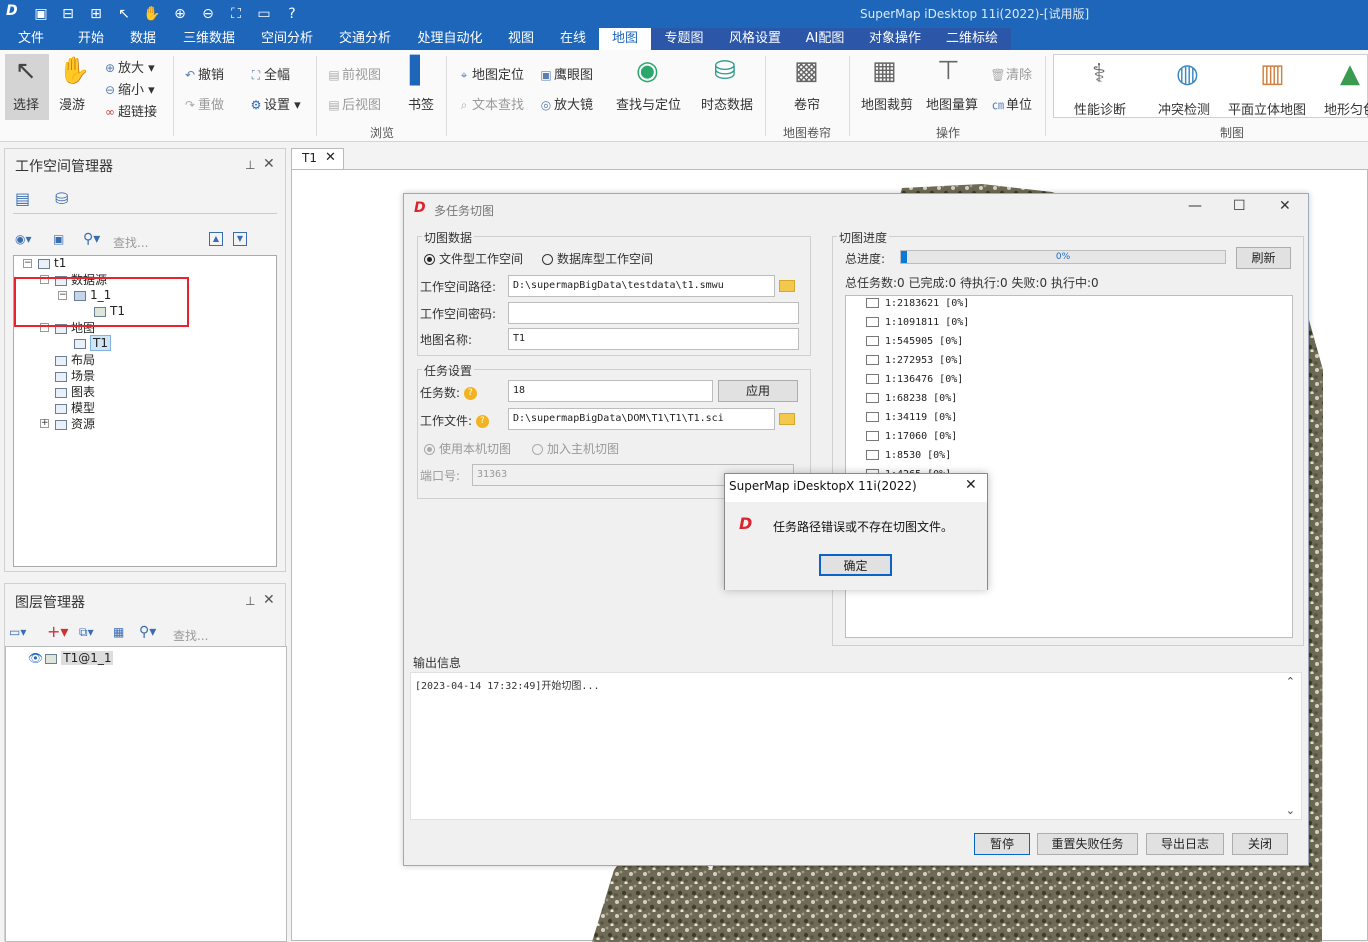 The height and width of the screenshot is (942, 1368). What do you see at coordinates (129, 110) in the screenshot?
I see `hyperlink-button: ∞ 超链接` at bounding box center [129, 110].